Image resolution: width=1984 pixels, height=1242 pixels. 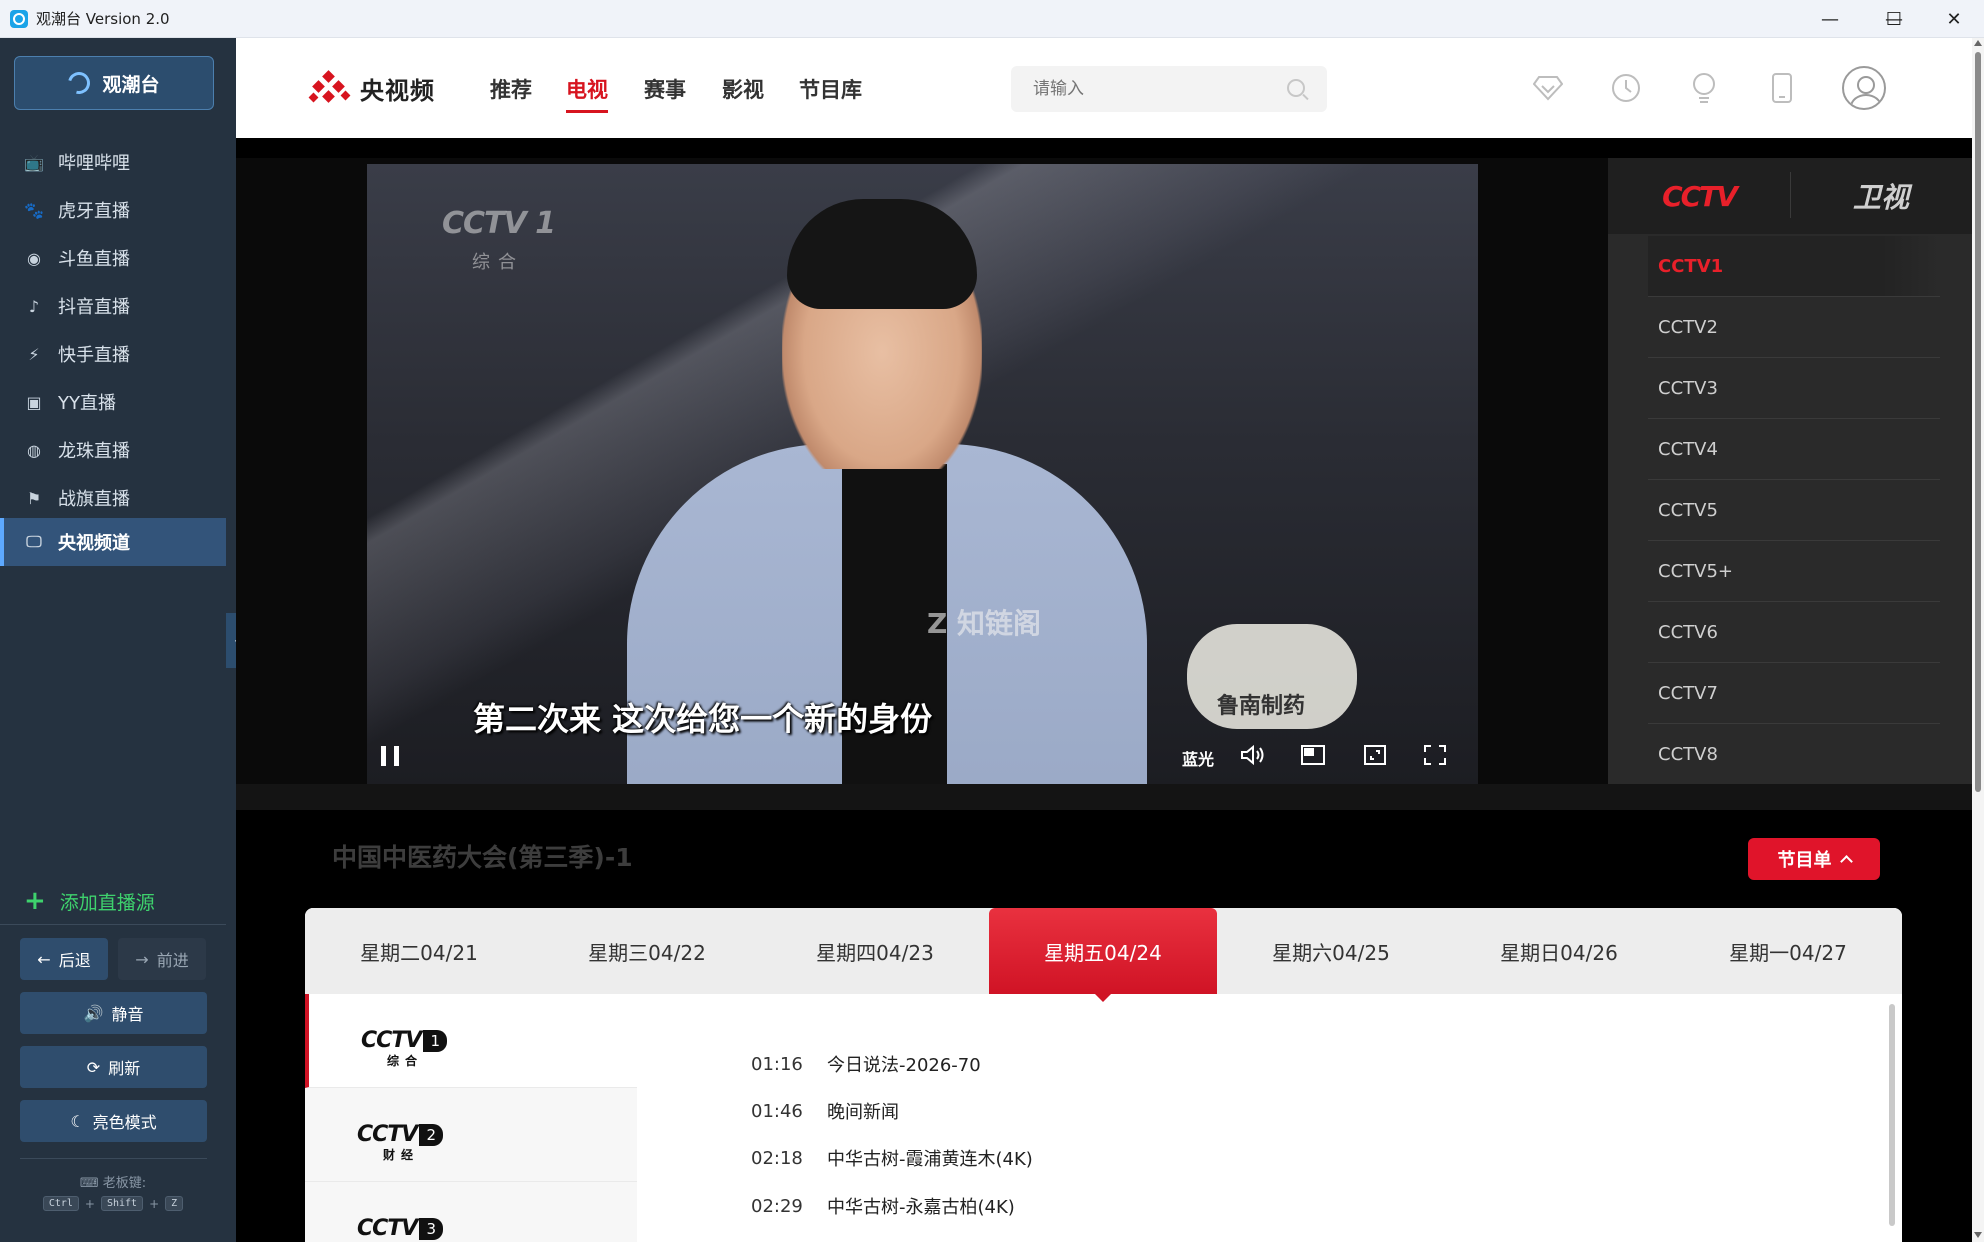 I want to click on channel-item-cctv1: CCTV1, so click(x=1794, y=266).